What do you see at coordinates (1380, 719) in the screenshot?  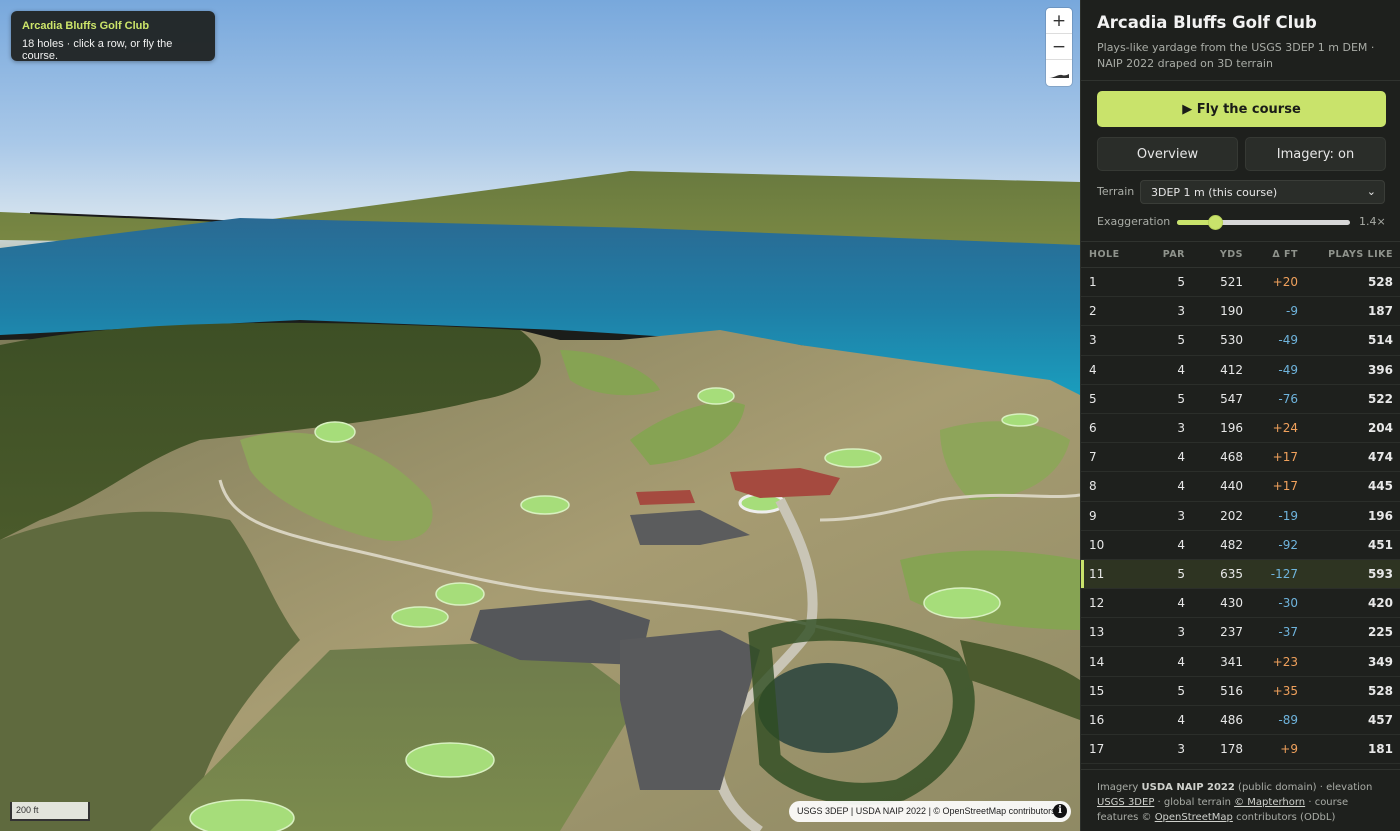 I see `cell-plays-like: 457` at bounding box center [1380, 719].